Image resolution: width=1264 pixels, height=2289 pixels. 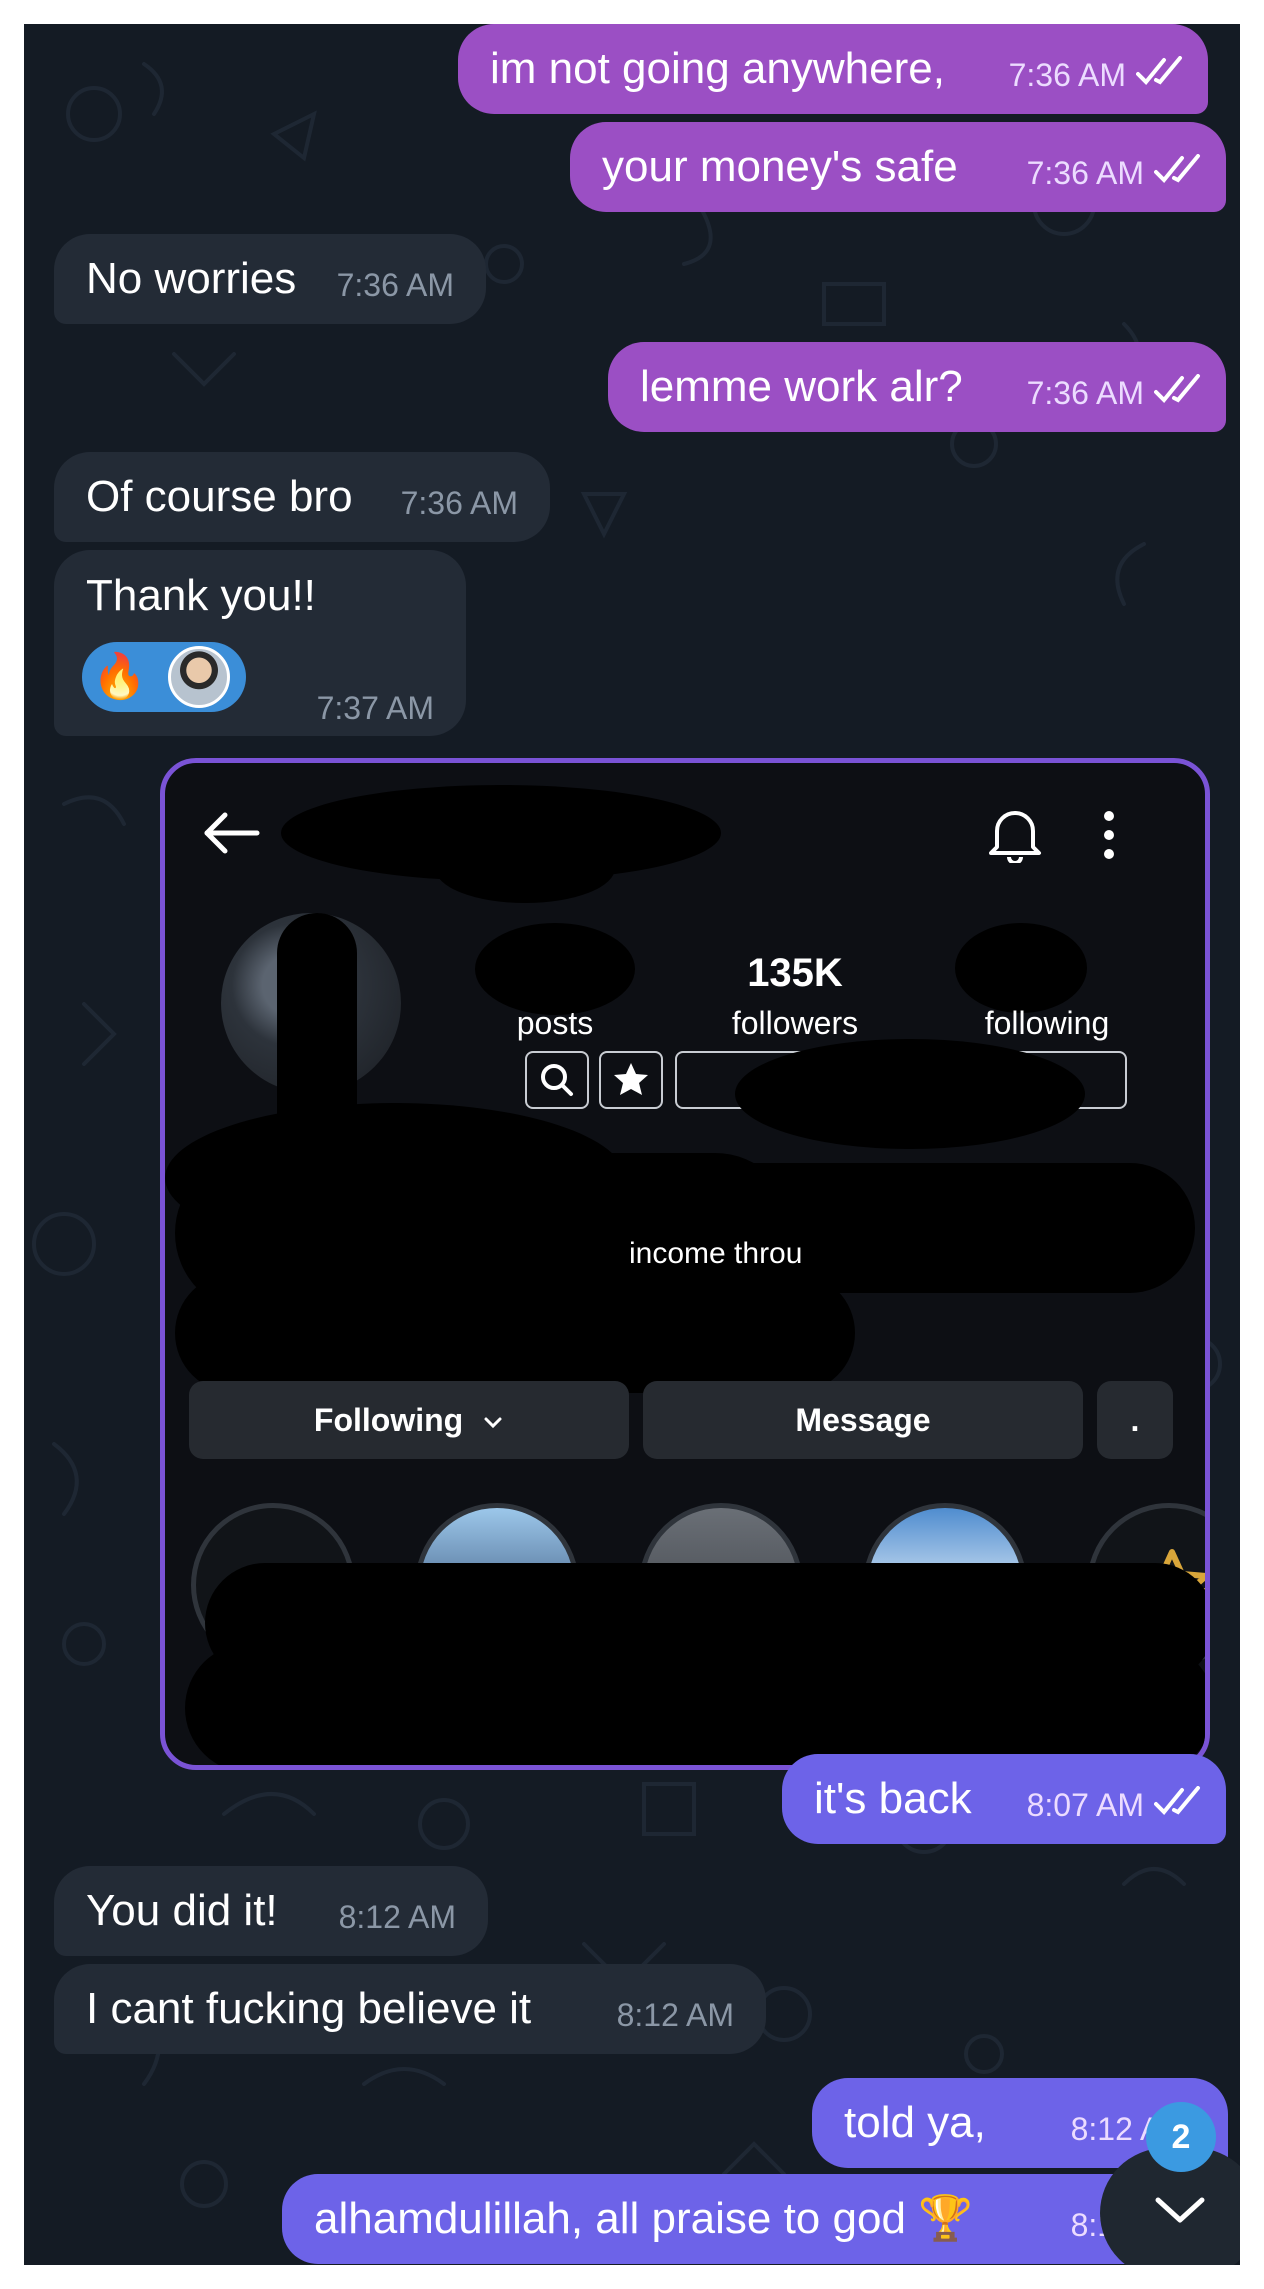 I want to click on search-icon, so click(x=557, y=1080).